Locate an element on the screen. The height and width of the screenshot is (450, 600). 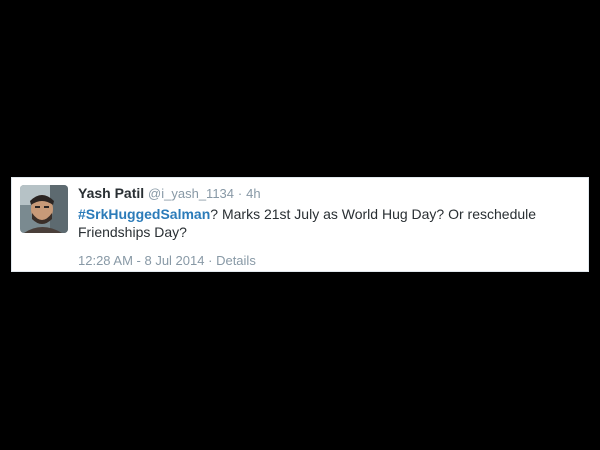
details-link: Details is located at coordinates (236, 260).